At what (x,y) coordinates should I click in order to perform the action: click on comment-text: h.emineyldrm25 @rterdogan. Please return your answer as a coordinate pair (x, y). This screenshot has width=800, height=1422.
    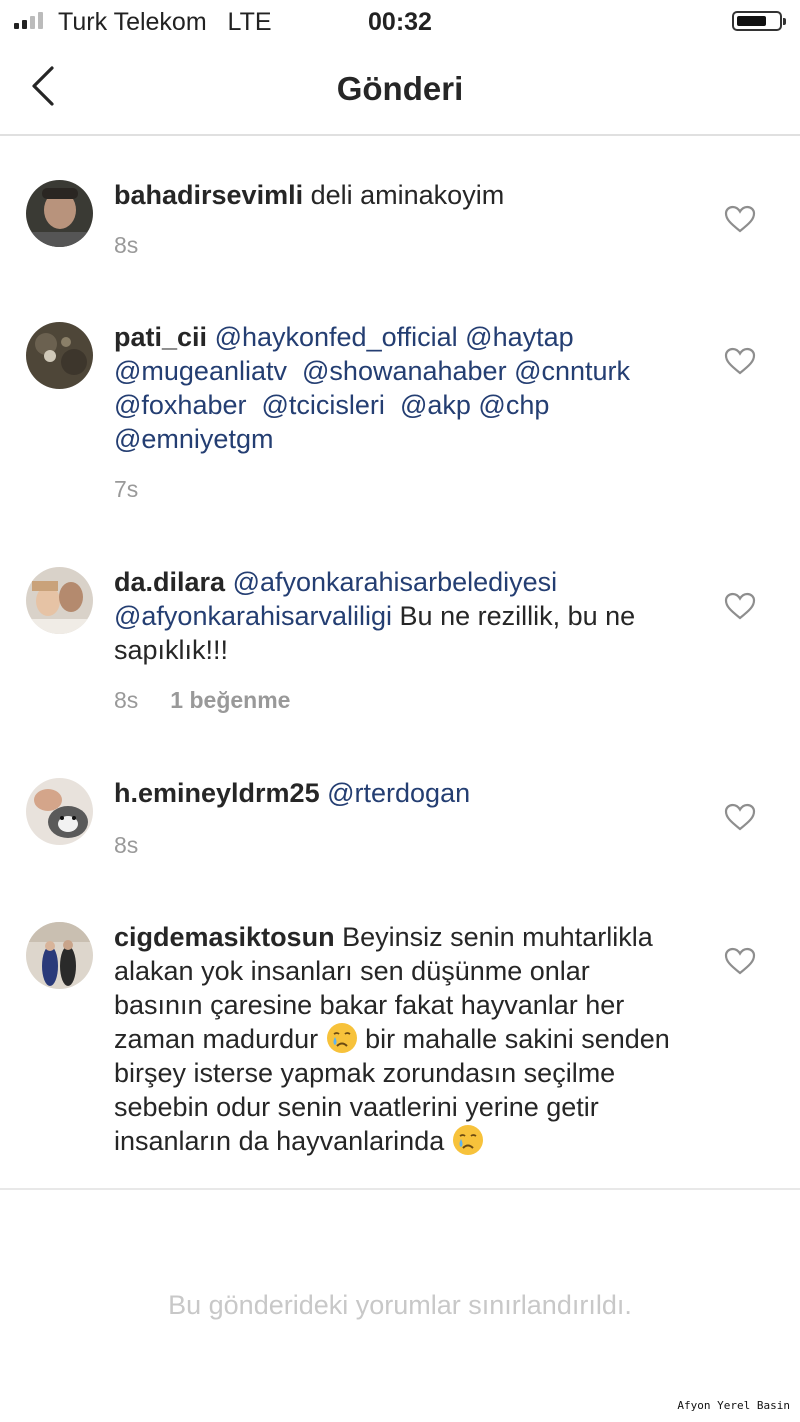
    Looking at the image, I should click on (399, 793).